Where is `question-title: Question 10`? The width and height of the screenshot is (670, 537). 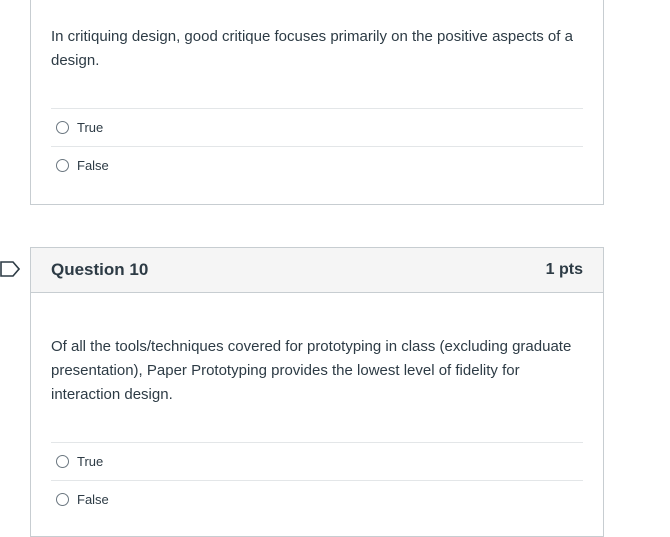 question-title: Question 10 is located at coordinates (100, 269).